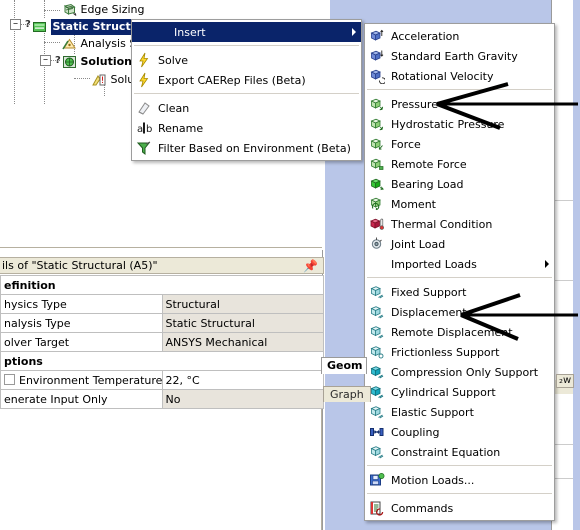 Image resolution: width=580 pixels, height=530 pixels. Describe the element at coordinates (242, 399) in the screenshot. I see `property-value-generate-input-only: No` at that location.